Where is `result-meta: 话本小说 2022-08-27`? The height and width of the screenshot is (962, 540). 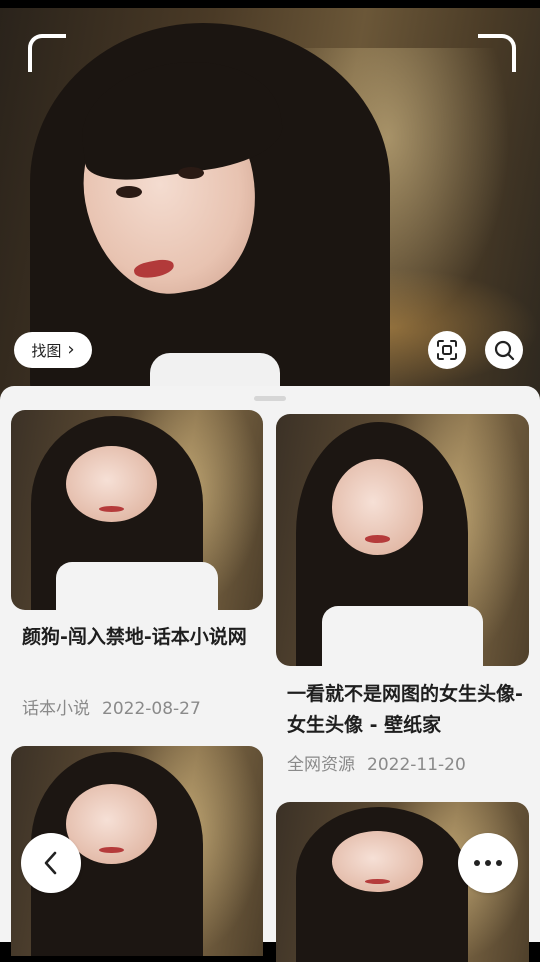 result-meta: 话本小说 2022-08-27 is located at coordinates (111, 706).